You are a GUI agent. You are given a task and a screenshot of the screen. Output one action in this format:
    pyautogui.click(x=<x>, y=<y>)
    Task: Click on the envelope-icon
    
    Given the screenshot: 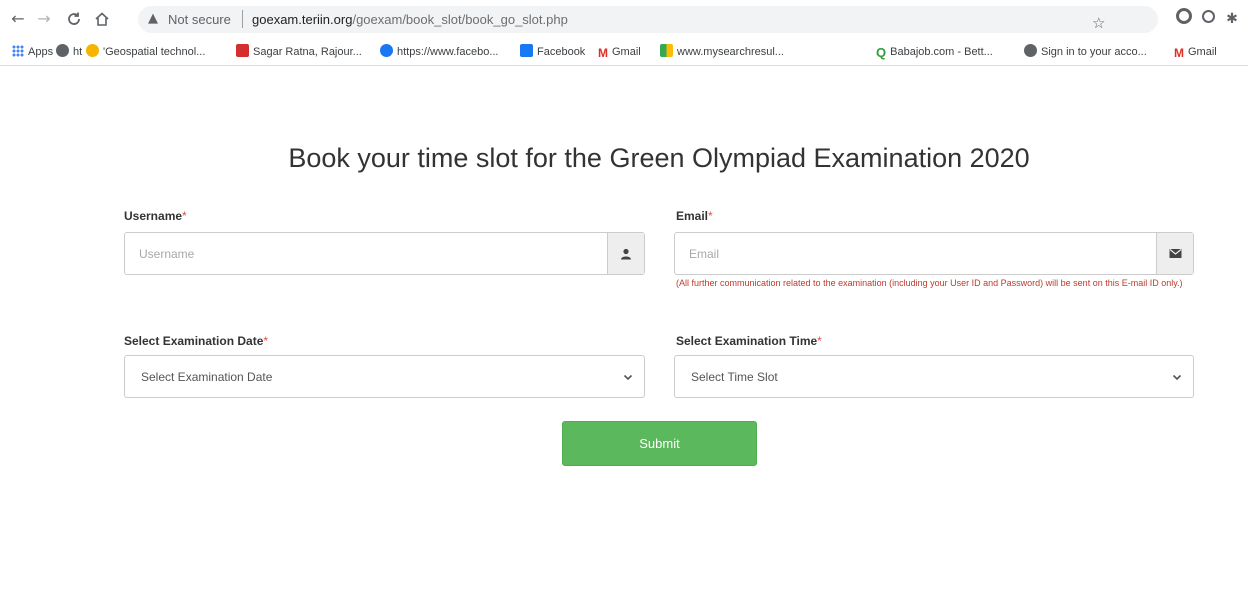 What is the action you would take?
    pyautogui.click(x=1174, y=253)
    